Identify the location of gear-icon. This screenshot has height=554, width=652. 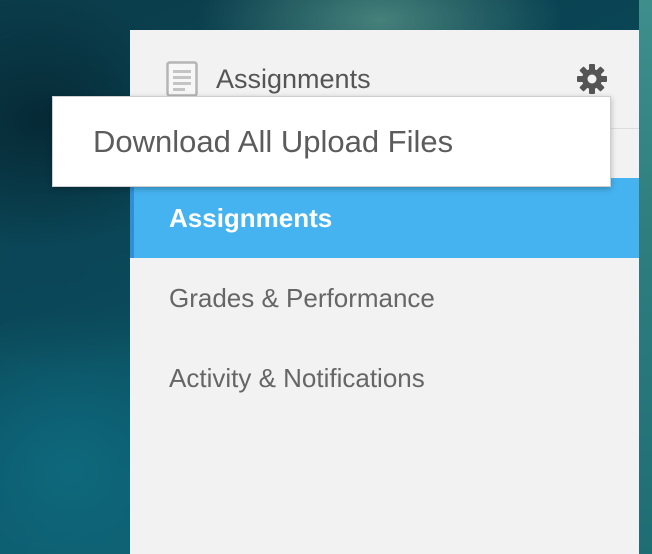
(592, 79).